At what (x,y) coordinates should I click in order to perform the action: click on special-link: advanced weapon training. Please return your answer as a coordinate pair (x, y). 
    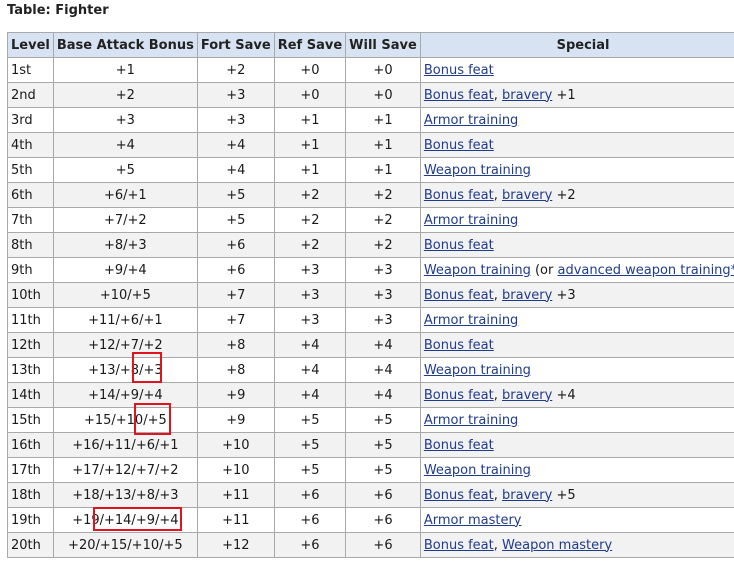
    Looking at the image, I should click on (643, 270).